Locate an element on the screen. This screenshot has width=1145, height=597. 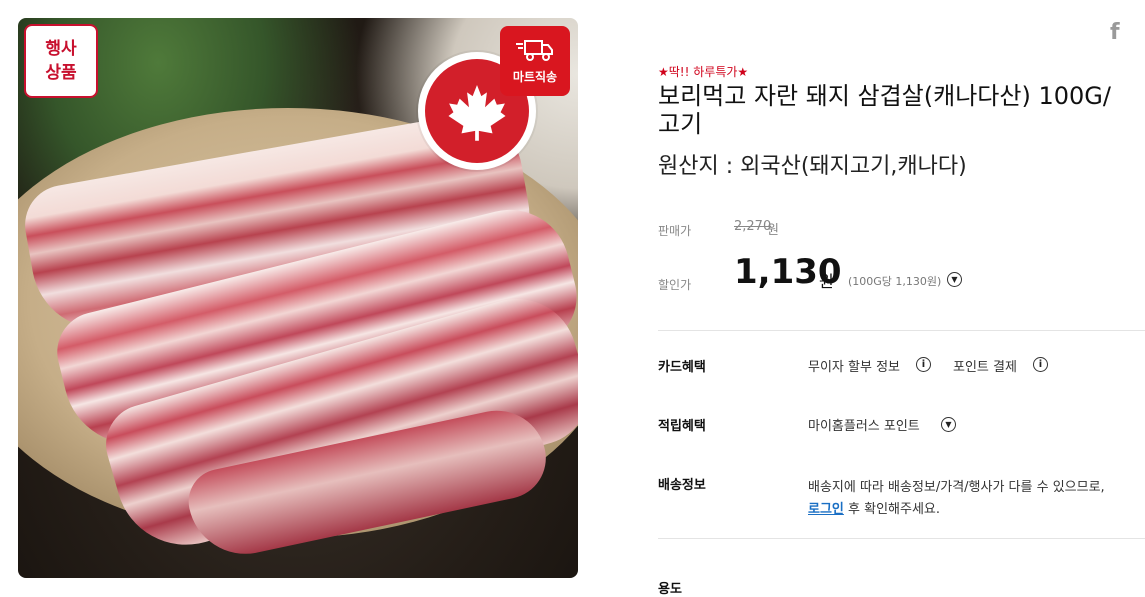
truck-icon is located at coordinates (534, 50).